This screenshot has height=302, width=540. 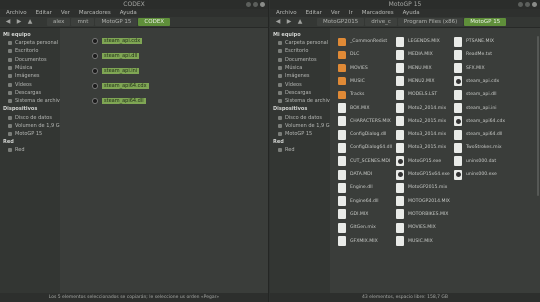 What do you see at coordinates (364, 161) in the screenshot?
I see `file-item: CUT_SCENES.MDI` at bounding box center [364, 161].